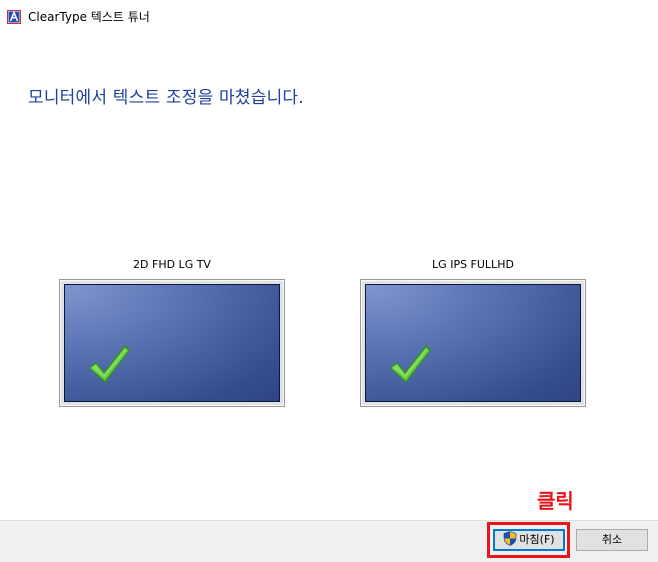 The height and width of the screenshot is (562, 658). What do you see at coordinates (14, 17) in the screenshot?
I see `cleartype-app-icon` at bounding box center [14, 17].